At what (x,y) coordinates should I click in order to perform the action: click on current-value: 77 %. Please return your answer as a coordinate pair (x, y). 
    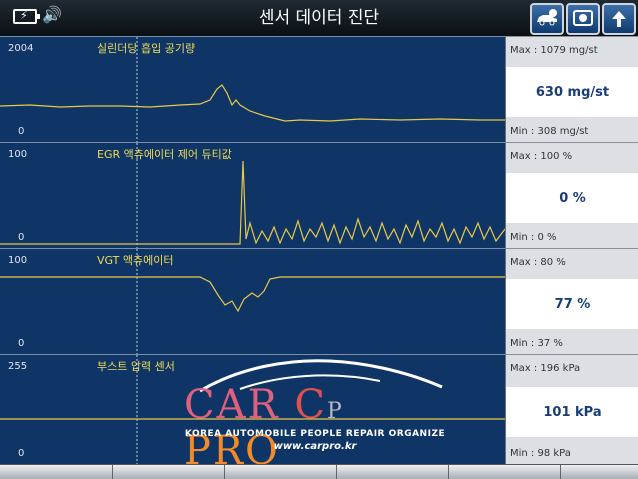
    Looking at the image, I should click on (572, 304).